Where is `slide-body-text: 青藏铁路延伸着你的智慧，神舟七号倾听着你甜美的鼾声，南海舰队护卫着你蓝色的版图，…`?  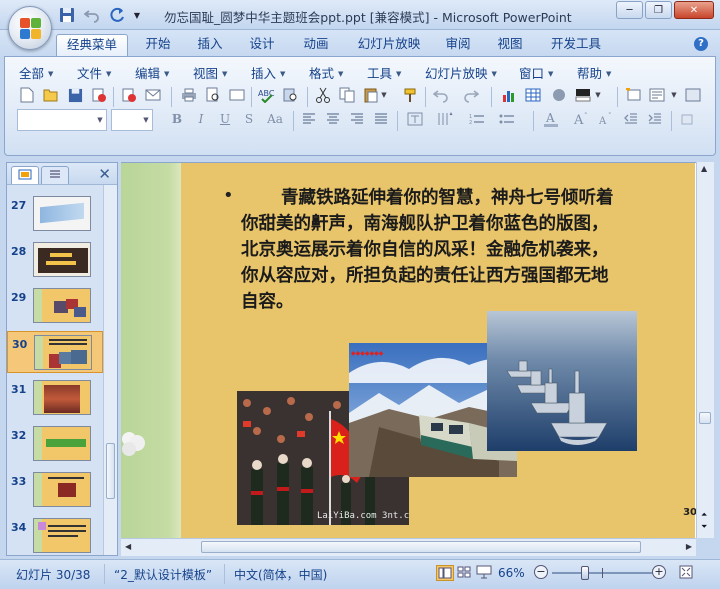 slide-body-text: 青藏铁路延伸着你的智慧，神舟七号倾听着你甜美的鼾声，南海舰队护卫着你蓝色的版图，… is located at coordinates (431, 250).